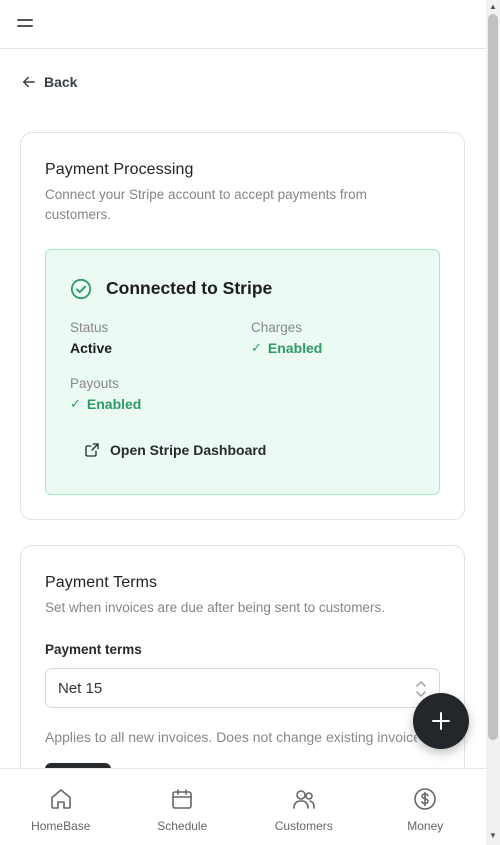 The width and height of the screenshot is (500, 845). I want to click on charges-value: Enabled, so click(295, 348).